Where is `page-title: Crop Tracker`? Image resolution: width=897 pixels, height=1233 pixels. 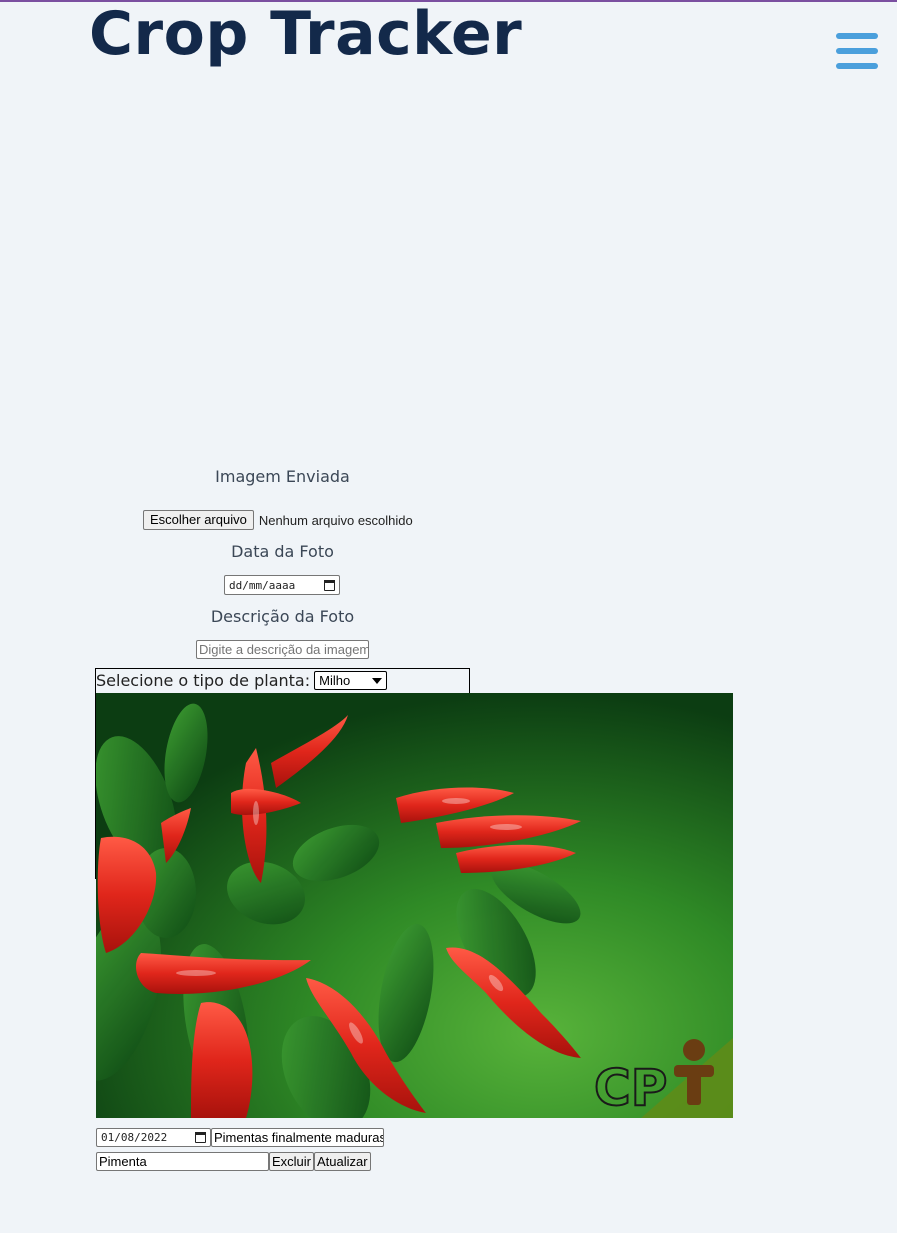
page-title: Crop Tracker is located at coordinates (306, 34).